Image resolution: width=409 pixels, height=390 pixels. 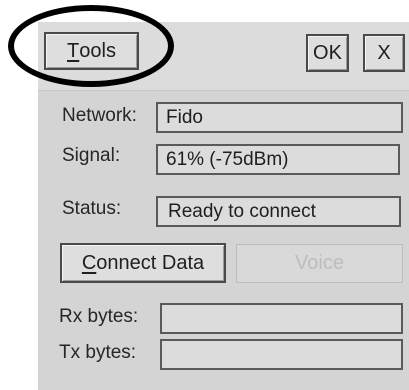 I want to click on tools-button: Tools, so click(x=91, y=51).